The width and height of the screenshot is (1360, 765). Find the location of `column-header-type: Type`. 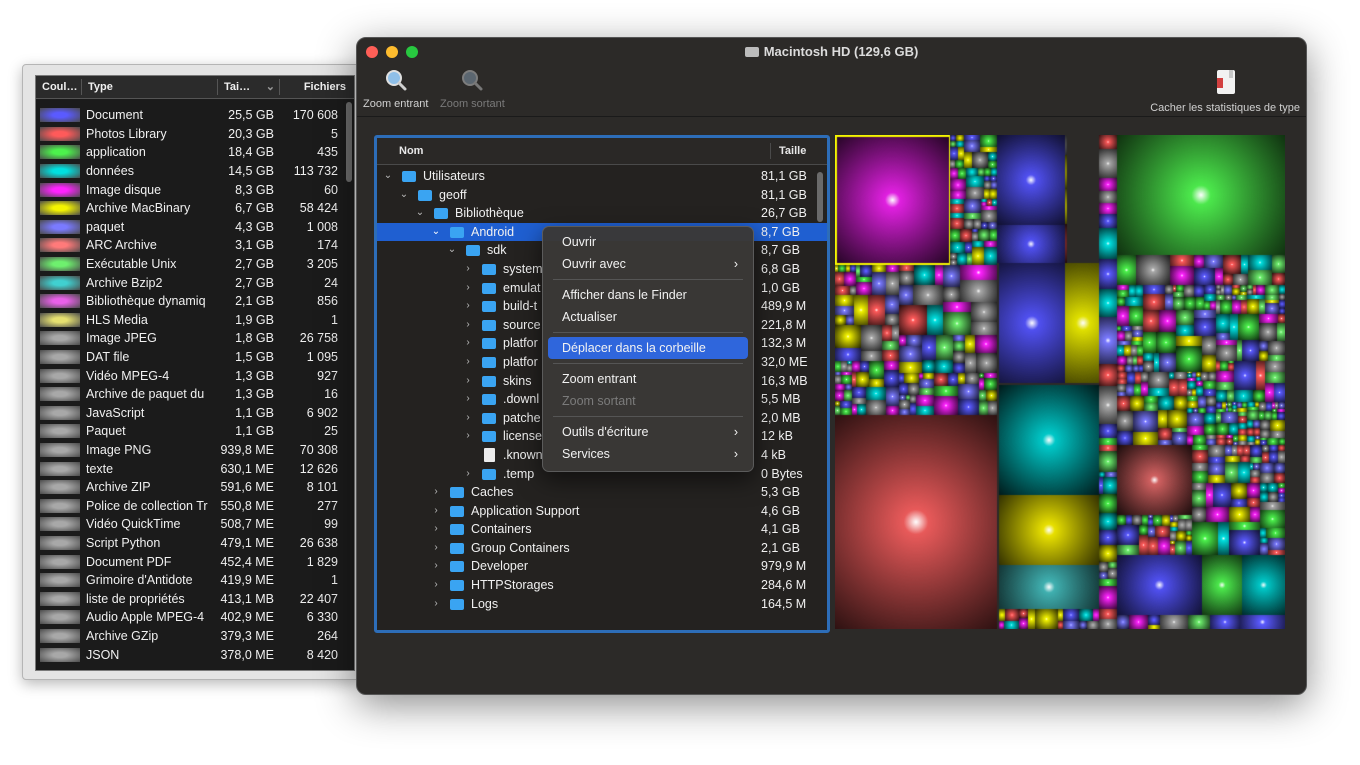

column-header-type: Type is located at coordinates (150, 87).